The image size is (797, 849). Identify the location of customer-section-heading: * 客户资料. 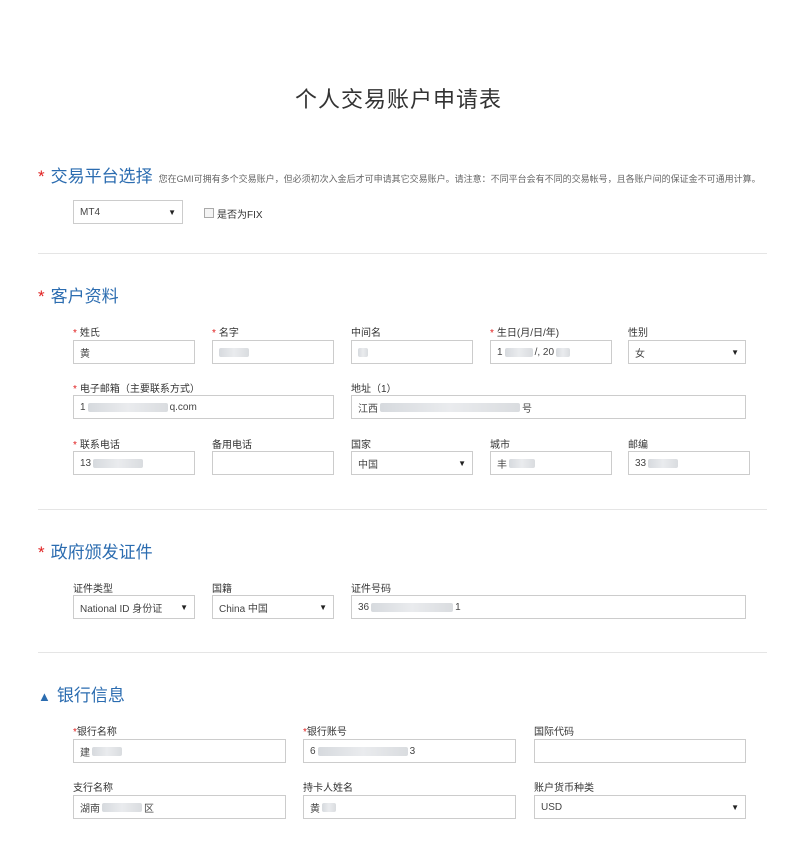
(78, 294).